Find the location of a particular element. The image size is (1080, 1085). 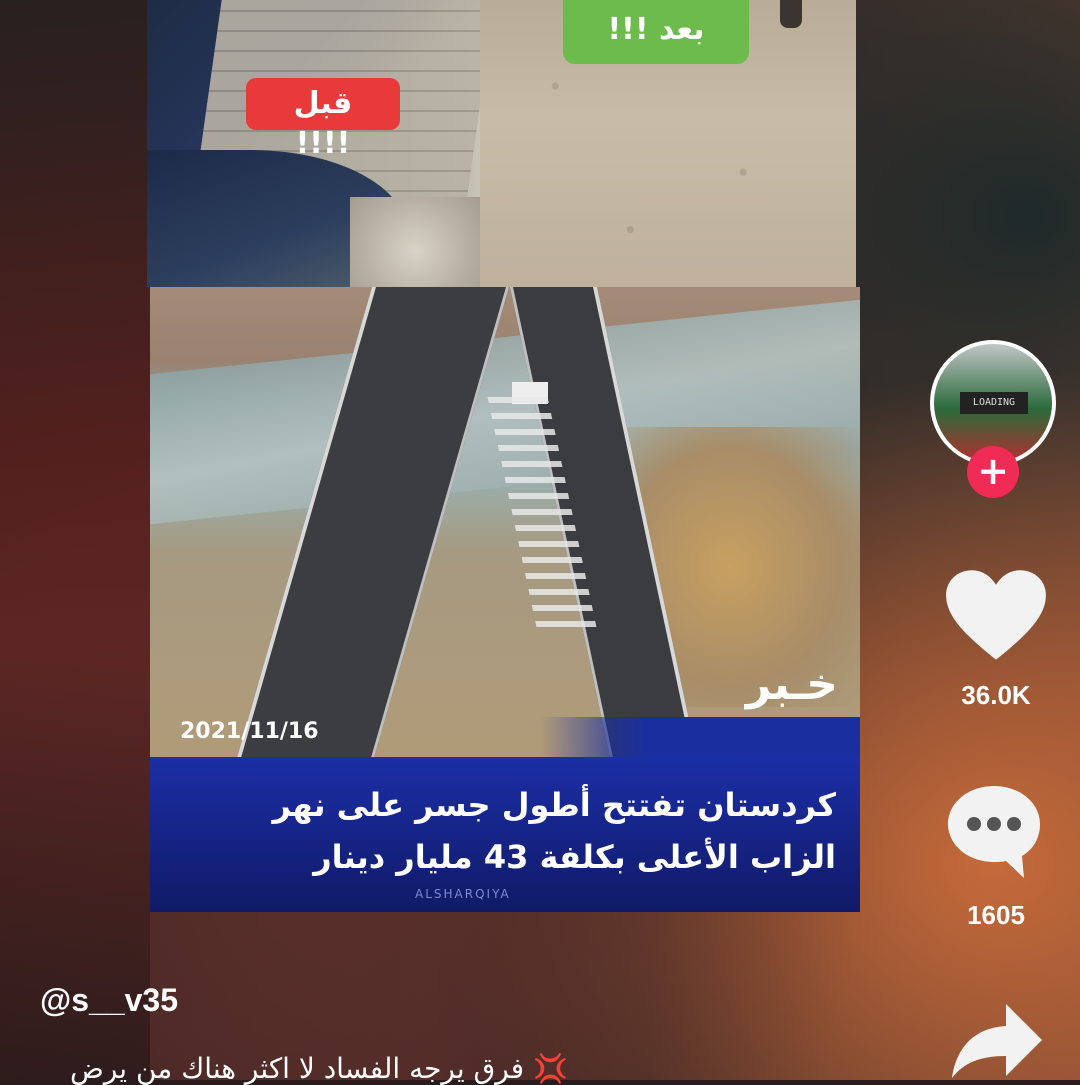

comment-count: 1605 is located at coordinates (996, 915).